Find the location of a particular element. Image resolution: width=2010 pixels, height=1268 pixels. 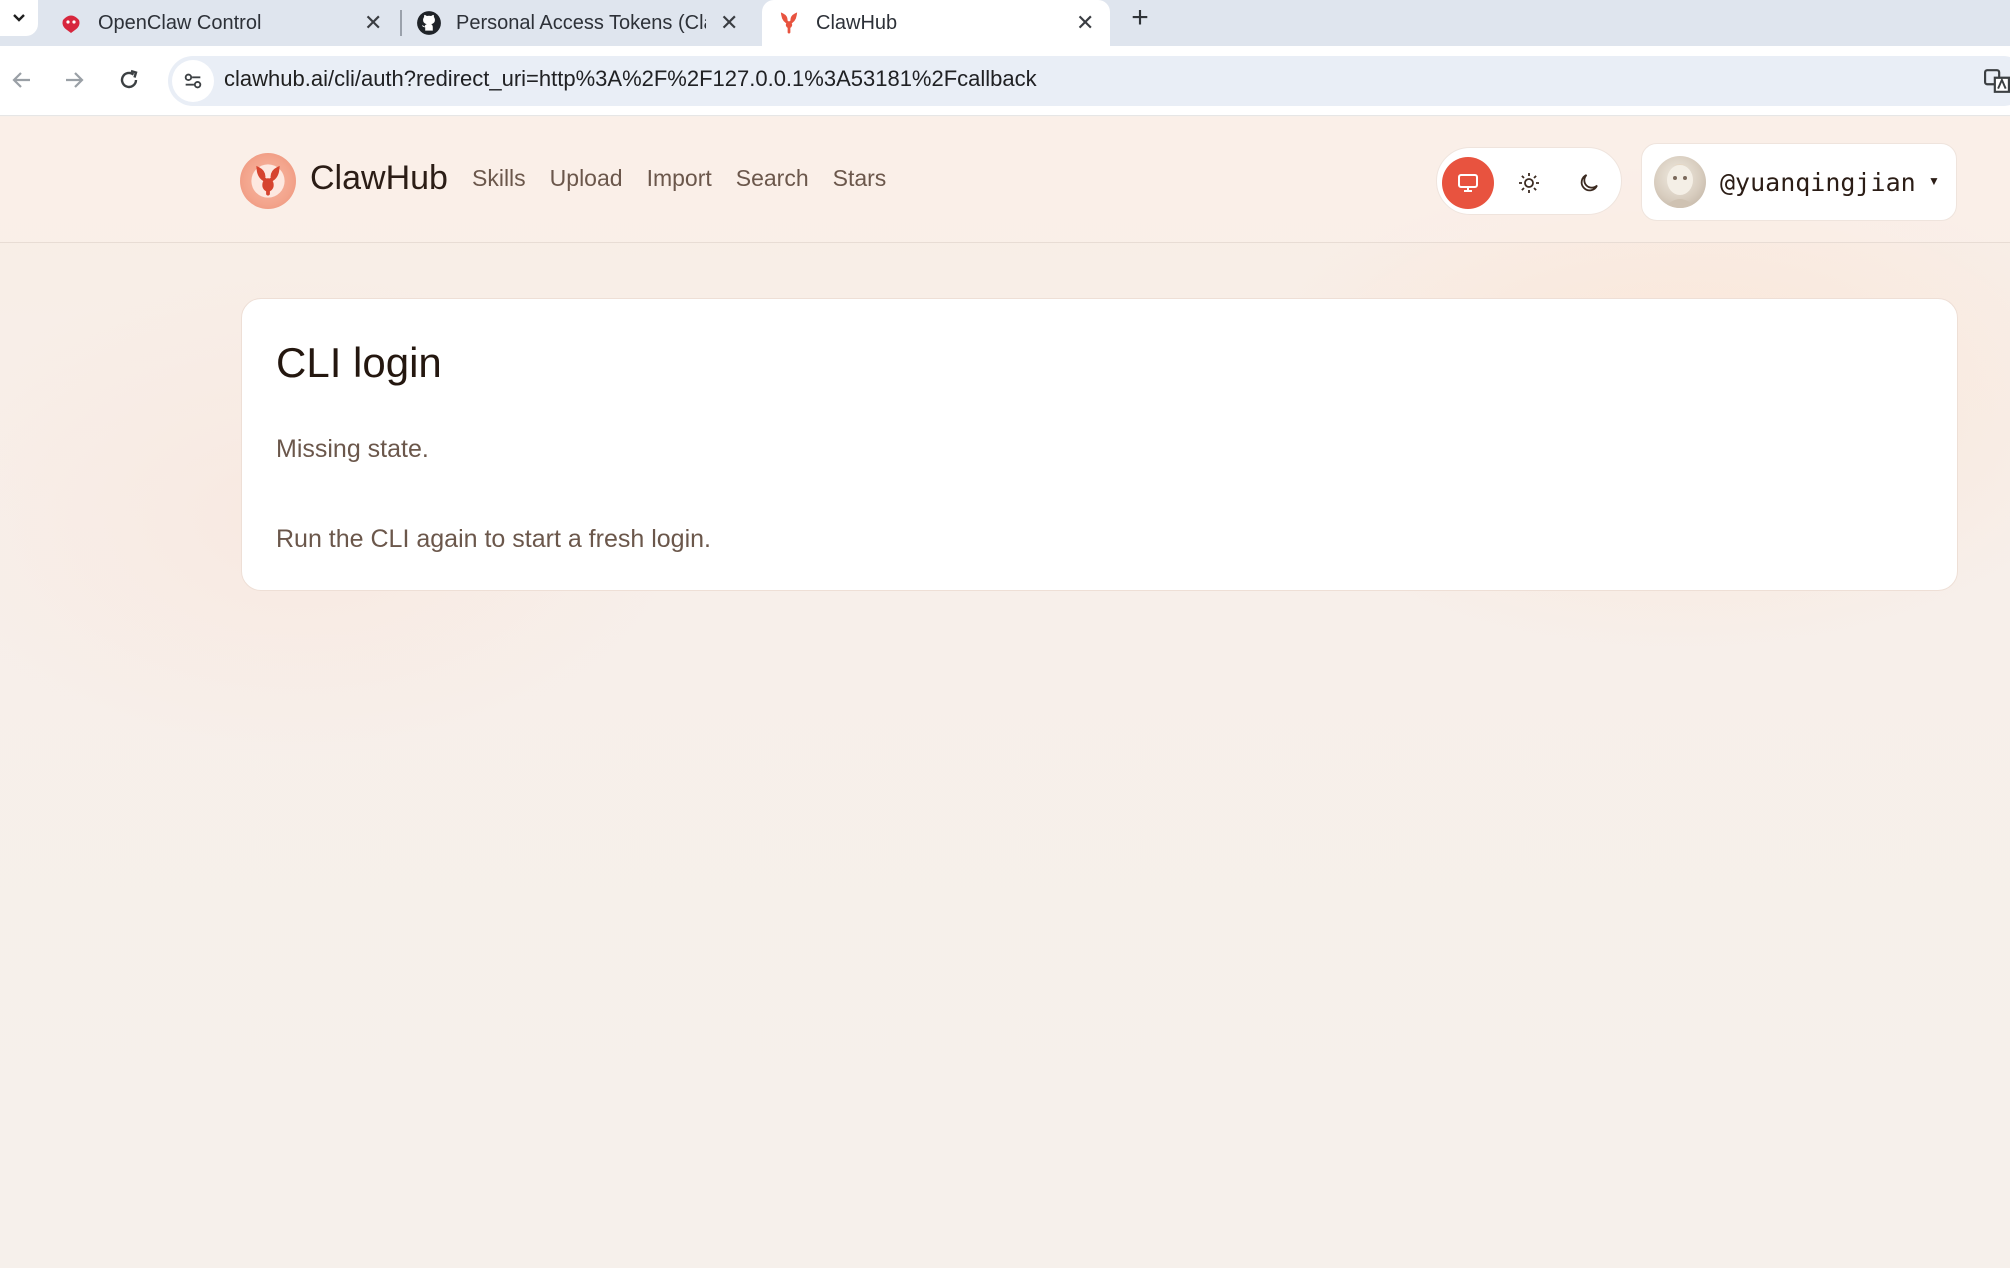

tab-title: ClawHub is located at coordinates (857, 22).